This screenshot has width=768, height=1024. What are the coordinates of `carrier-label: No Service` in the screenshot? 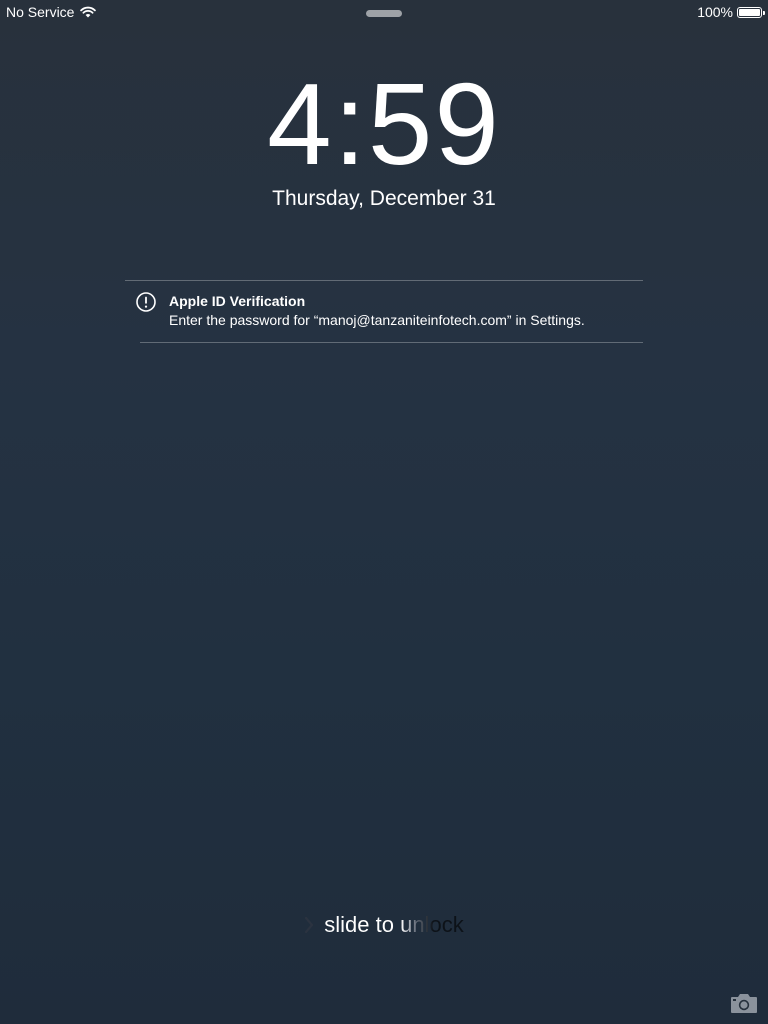 It's located at (40, 12).